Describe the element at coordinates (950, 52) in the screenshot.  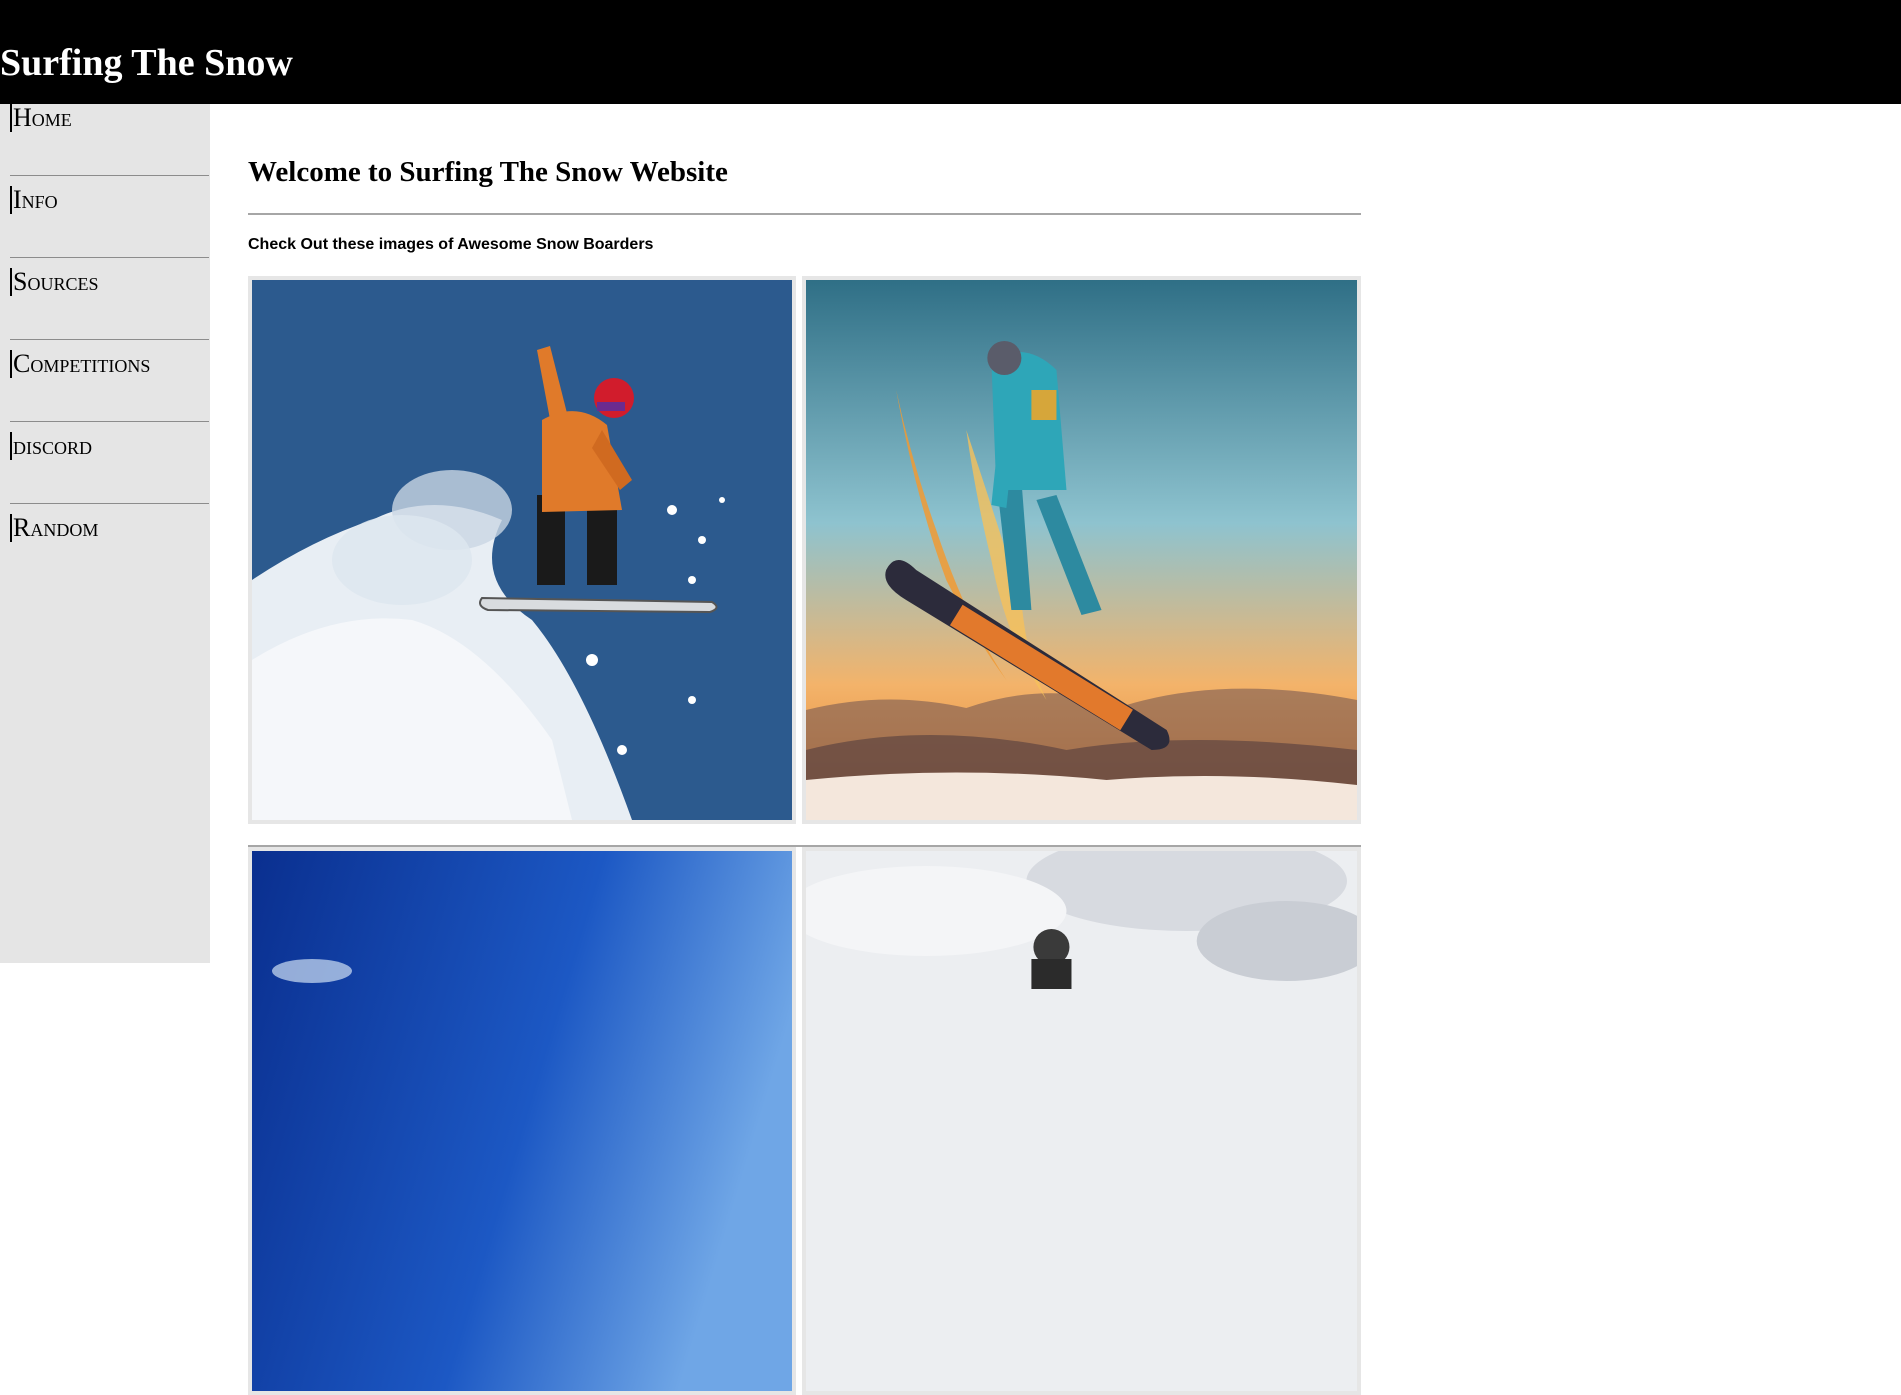
I see `site-header: Surfing The Snow` at that location.